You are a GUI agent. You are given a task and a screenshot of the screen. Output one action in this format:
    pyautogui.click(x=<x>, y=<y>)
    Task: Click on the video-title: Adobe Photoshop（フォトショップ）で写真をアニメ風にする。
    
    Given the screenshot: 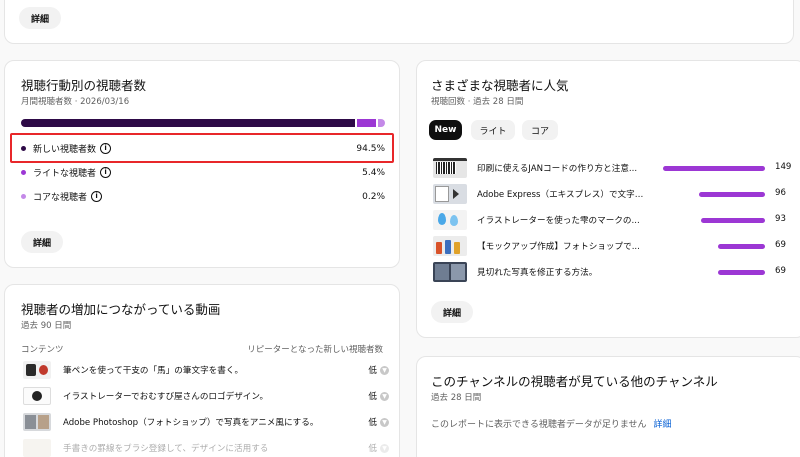 What is the action you would take?
    pyautogui.click(x=191, y=423)
    